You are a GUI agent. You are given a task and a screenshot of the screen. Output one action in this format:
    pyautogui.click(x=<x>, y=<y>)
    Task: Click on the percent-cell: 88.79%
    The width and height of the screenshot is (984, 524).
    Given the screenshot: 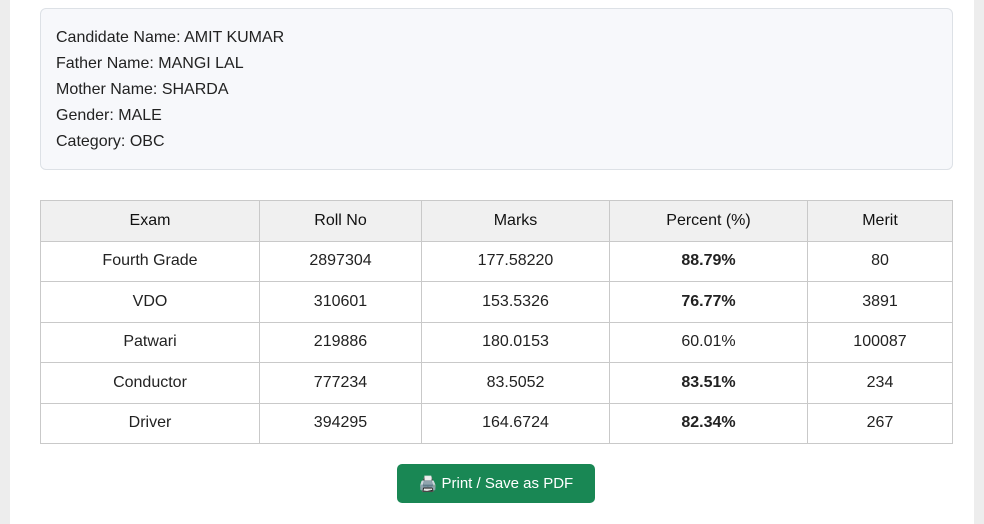 What is the action you would take?
    pyautogui.click(x=708, y=261)
    